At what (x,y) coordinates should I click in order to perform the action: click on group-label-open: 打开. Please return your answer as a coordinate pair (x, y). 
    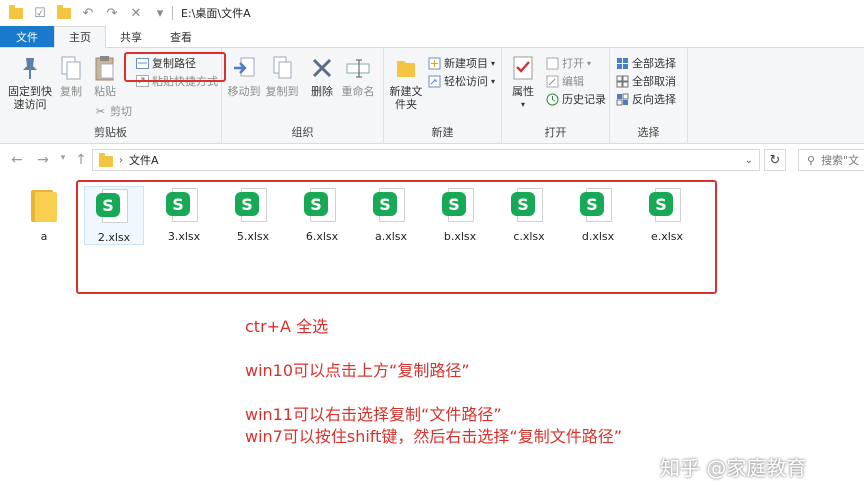
    Looking at the image, I should click on (555, 132).